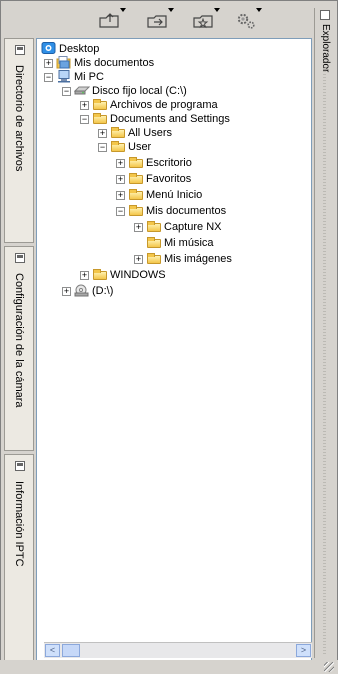  I want to click on desktop-icon, so click(48, 48).